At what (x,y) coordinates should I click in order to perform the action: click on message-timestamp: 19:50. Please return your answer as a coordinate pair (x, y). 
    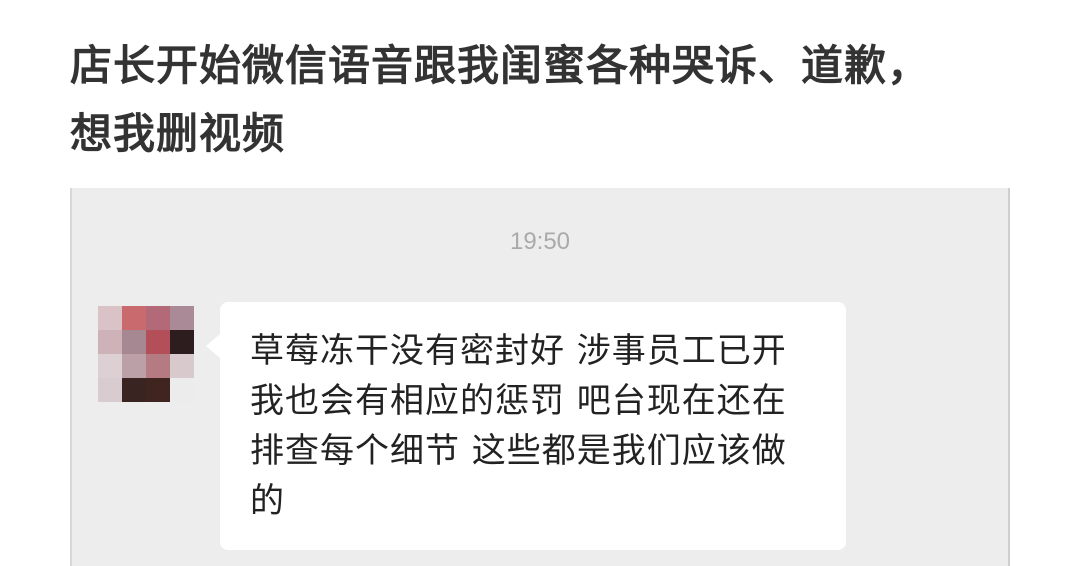
    Looking at the image, I should click on (540, 241).